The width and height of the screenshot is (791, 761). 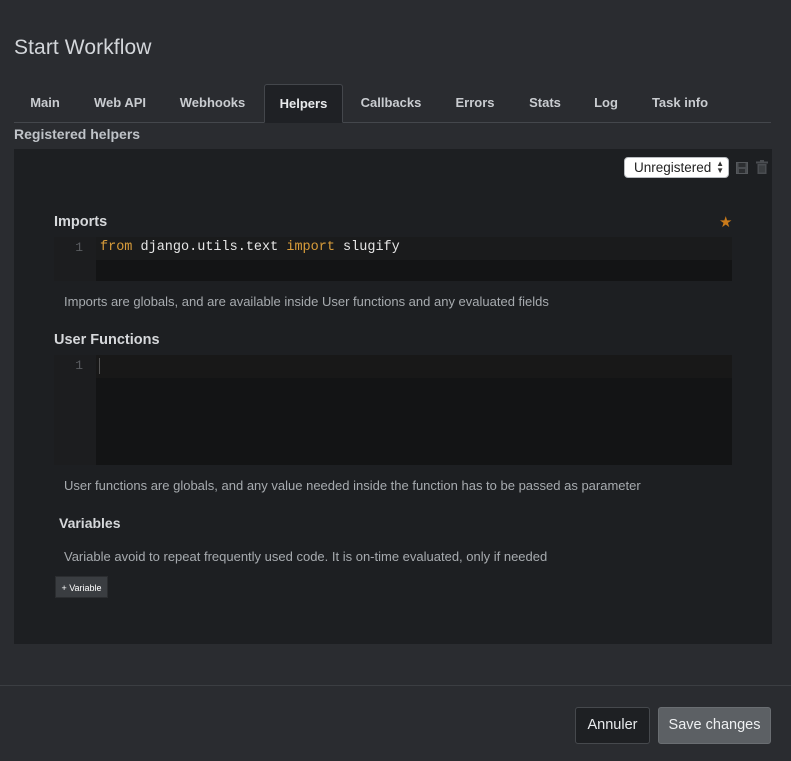 What do you see at coordinates (90, 523) in the screenshot?
I see `variables-label: Variables` at bounding box center [90, 523].